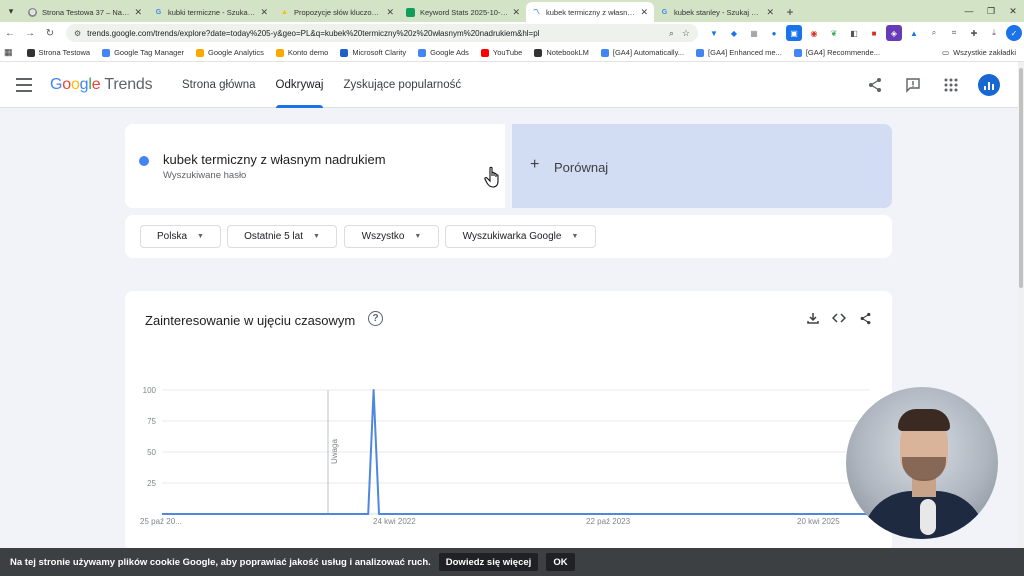 The width and height of the screenshot is (1024, 576). I want to click on microphone-icon, so click(928, 517).